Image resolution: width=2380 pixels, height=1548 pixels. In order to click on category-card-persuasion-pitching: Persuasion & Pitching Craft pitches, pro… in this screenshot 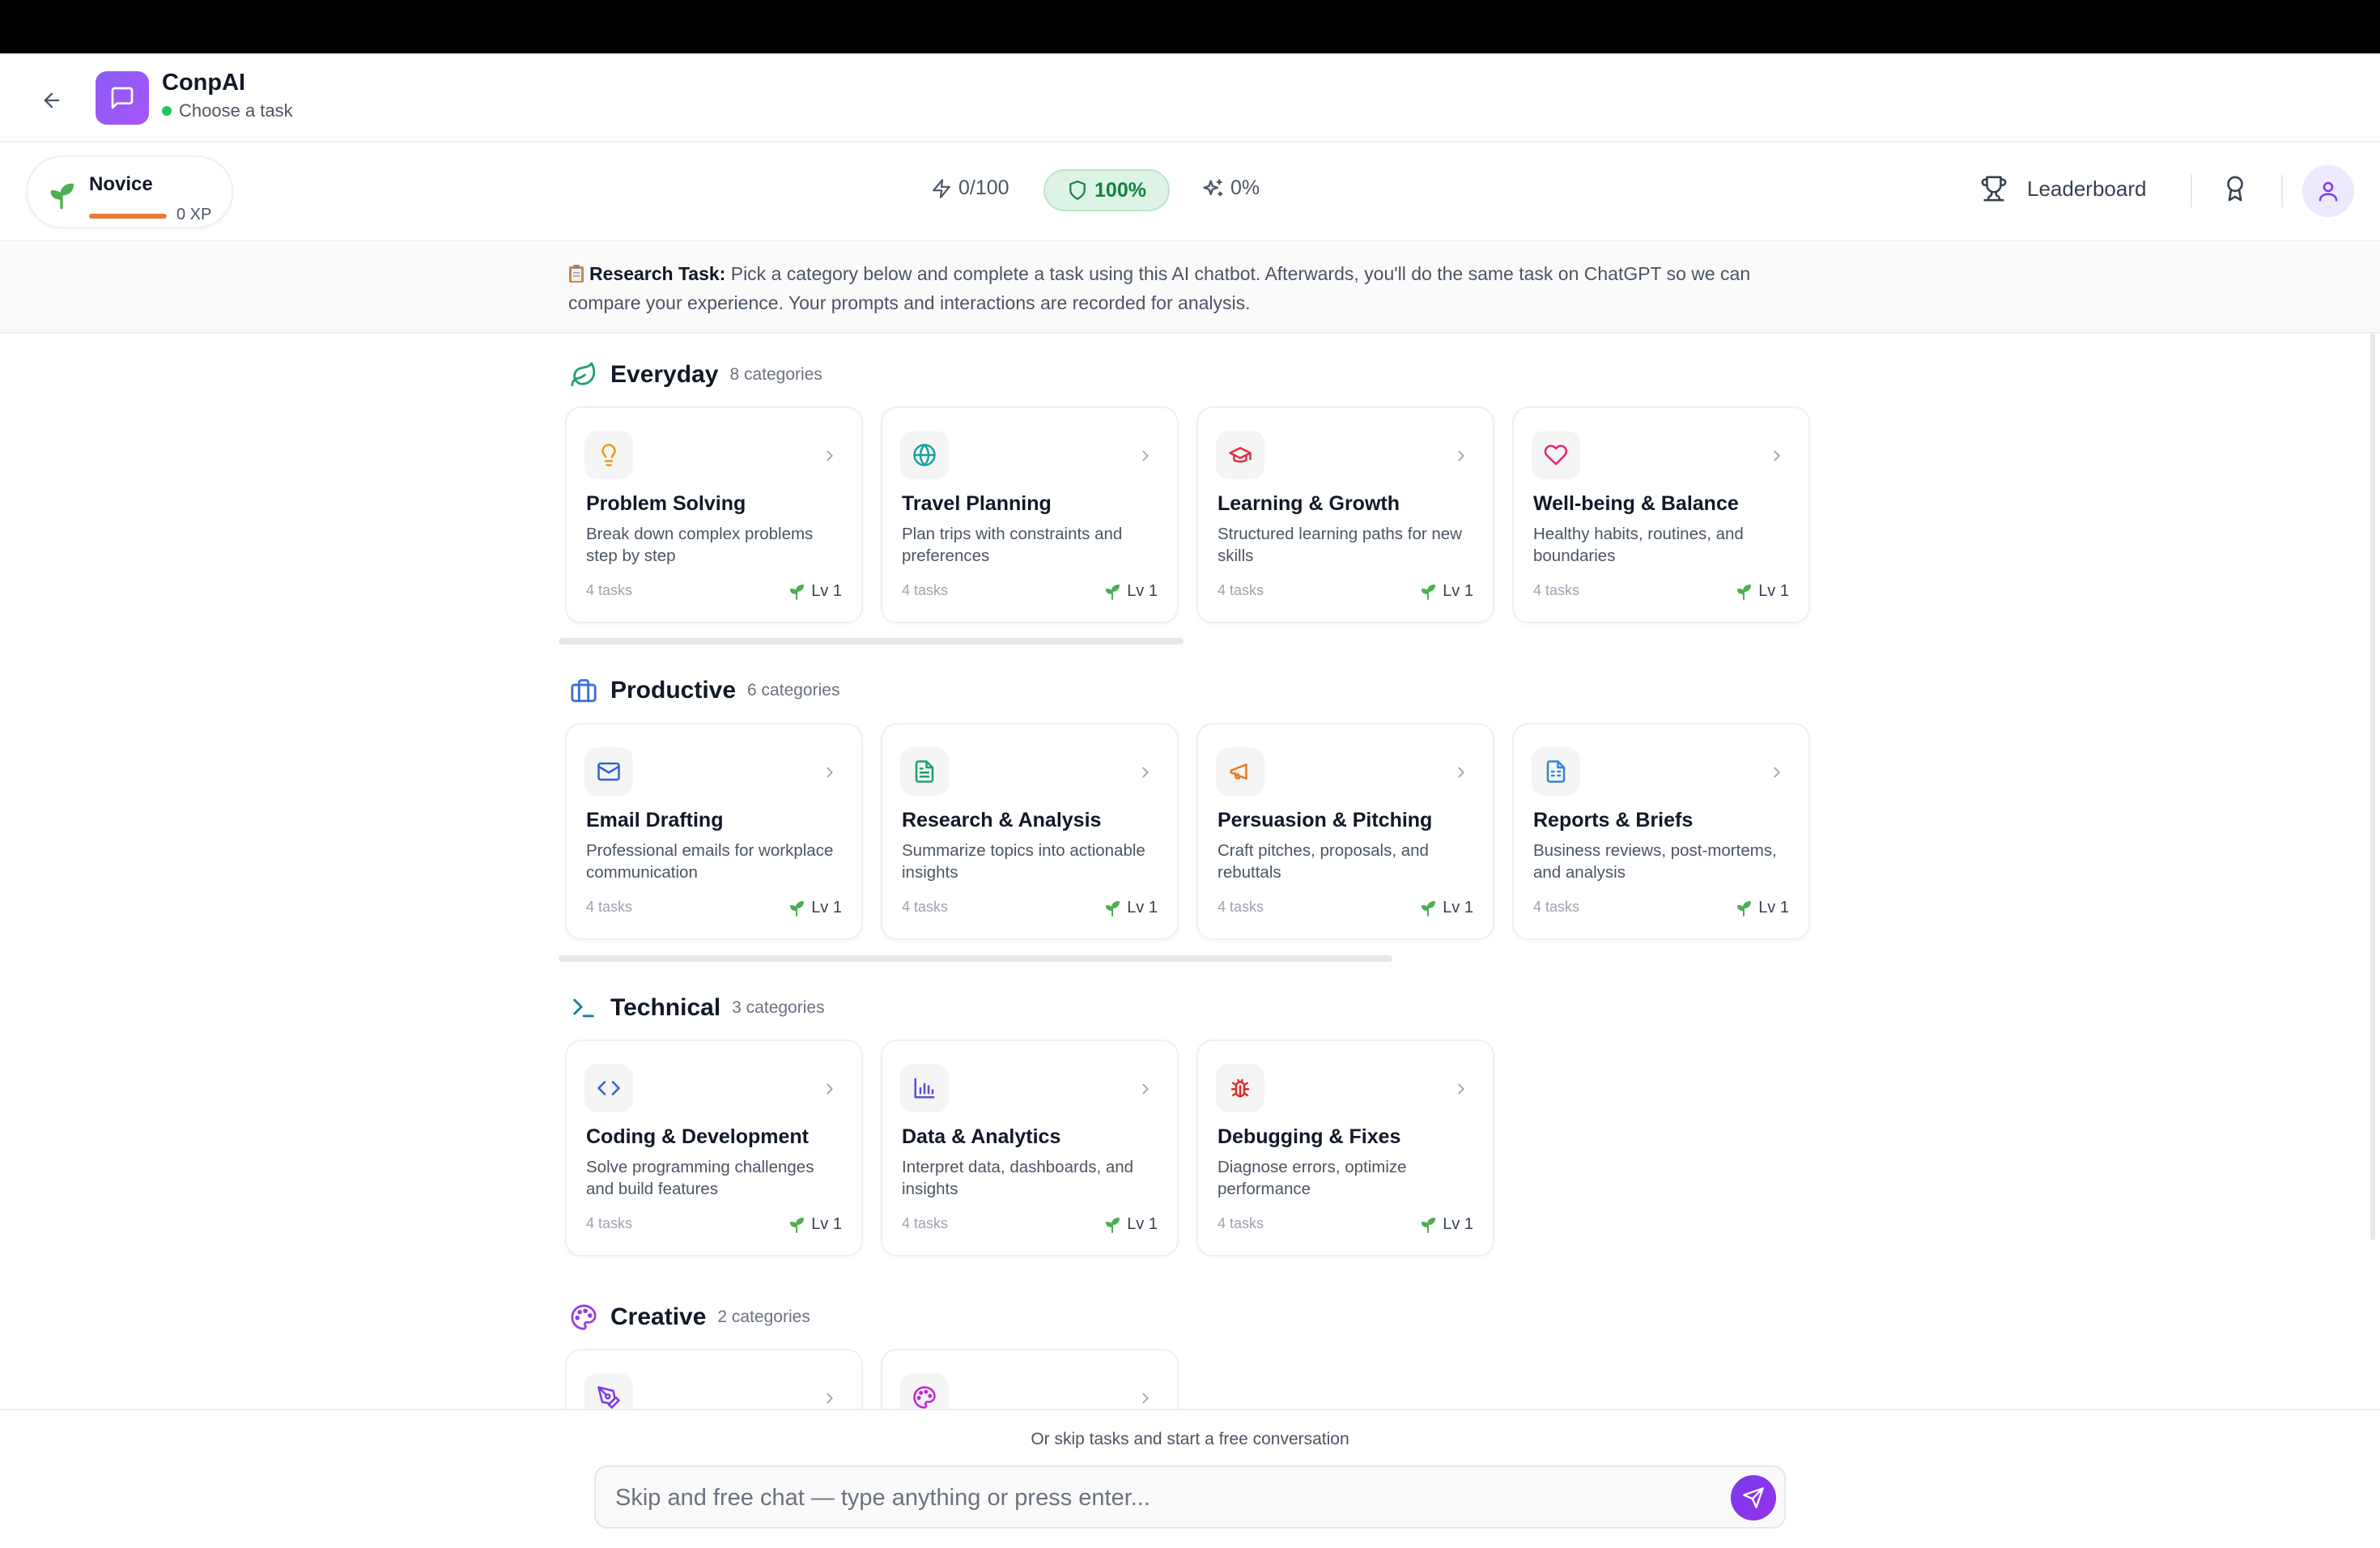, I will do `click(1345, 831)`.